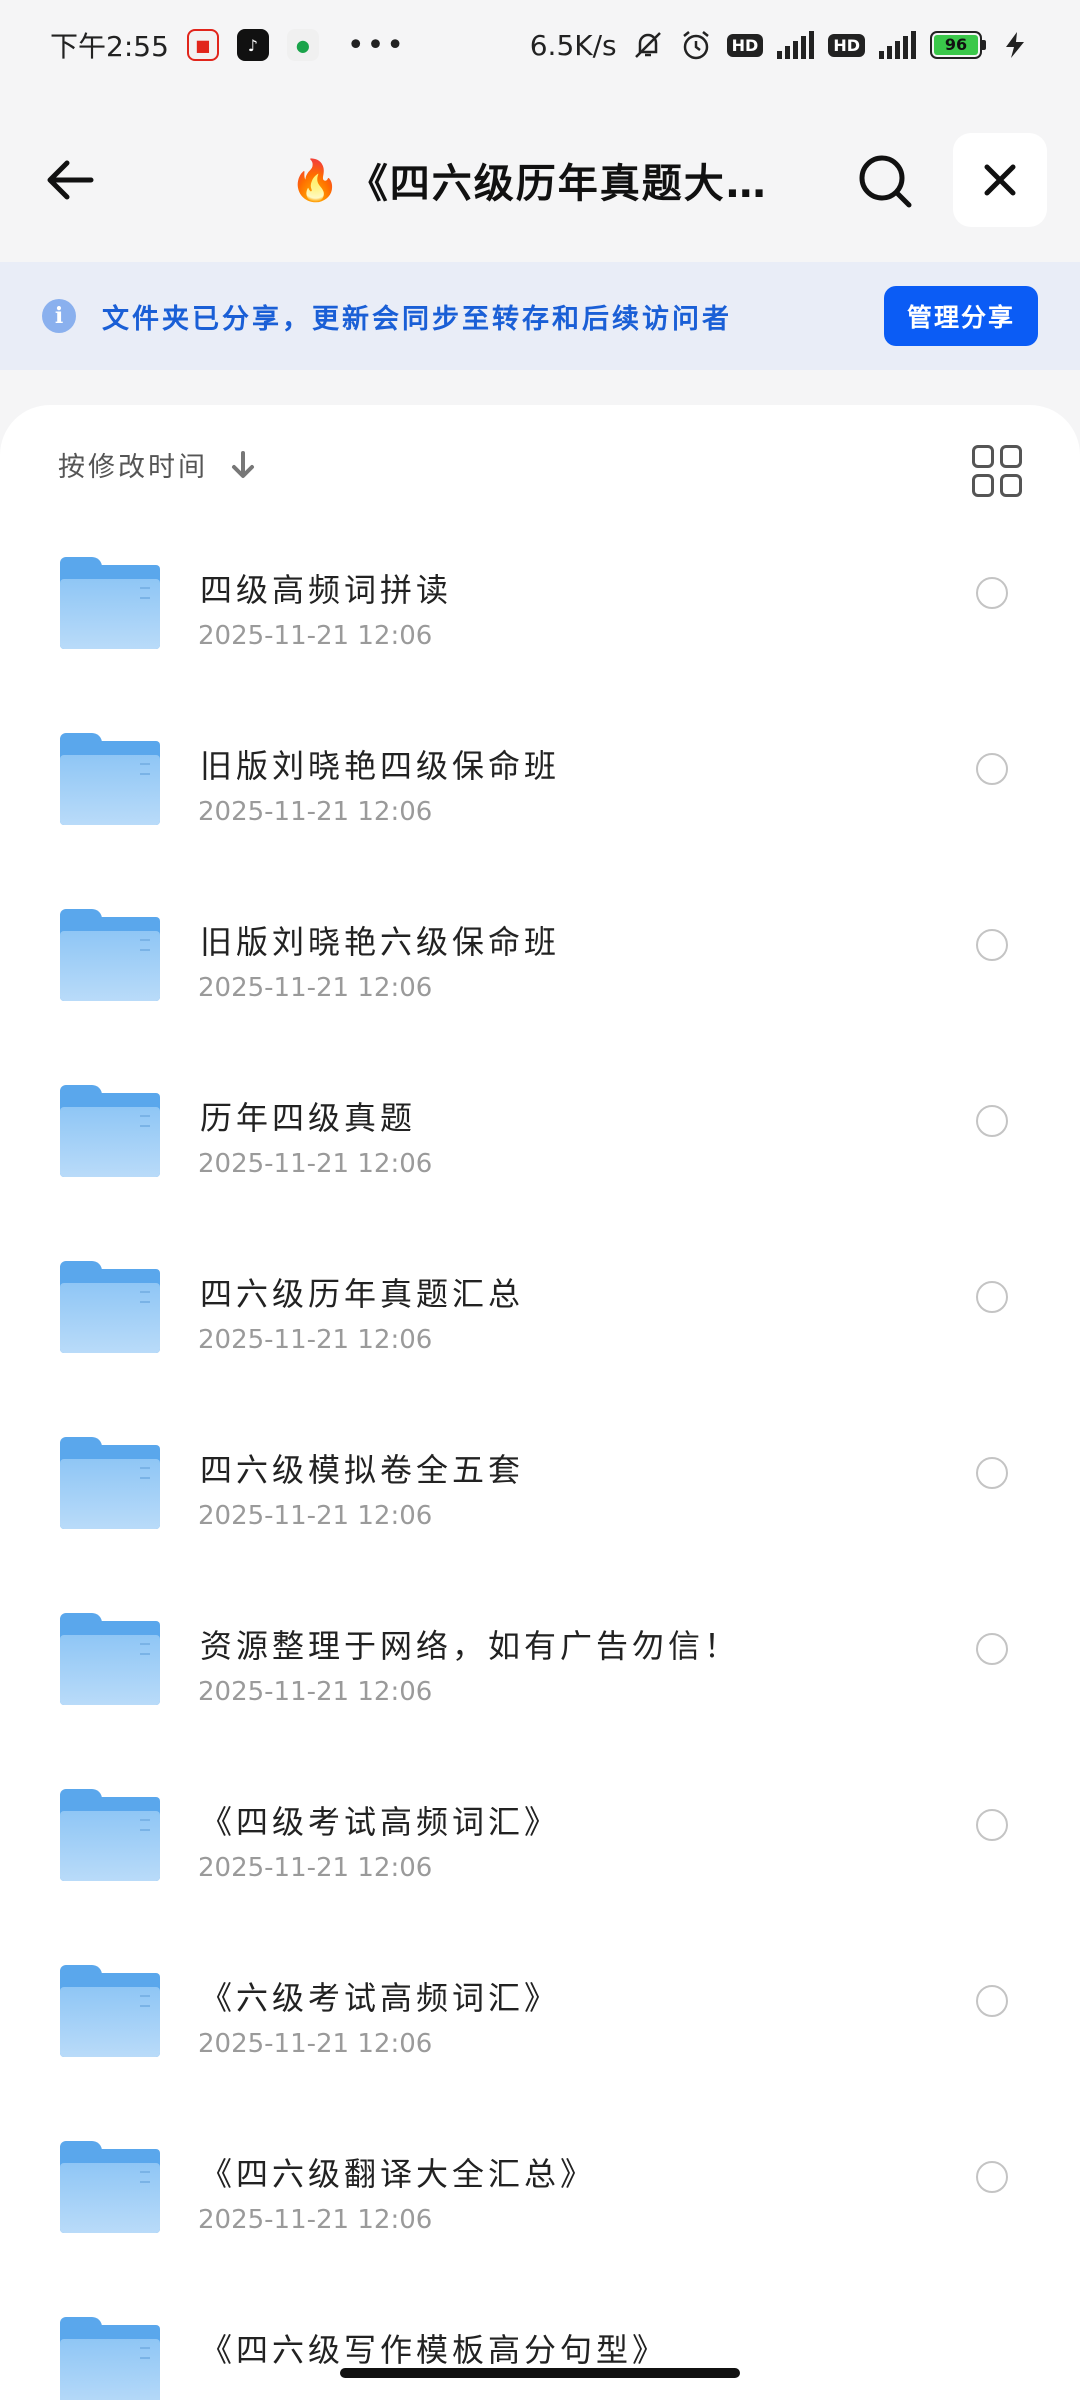  What do you see at coordinates (362, 1294) in the screenshot?
I see `file-name: 四六级历年真题汇总` at bounding box center [362, 1294].